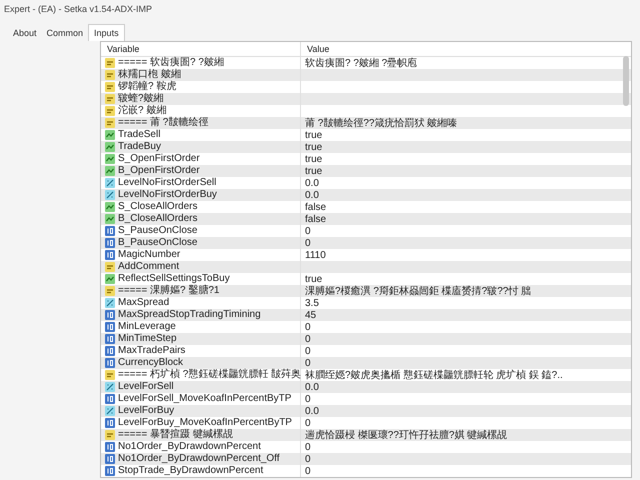 The width and height of the screenshot is (640, 480). Describe the element at coordinates (163, 123) in the screenshot. I see `variable-name: ===== 莆 ?皵轆绘徑` at that location.